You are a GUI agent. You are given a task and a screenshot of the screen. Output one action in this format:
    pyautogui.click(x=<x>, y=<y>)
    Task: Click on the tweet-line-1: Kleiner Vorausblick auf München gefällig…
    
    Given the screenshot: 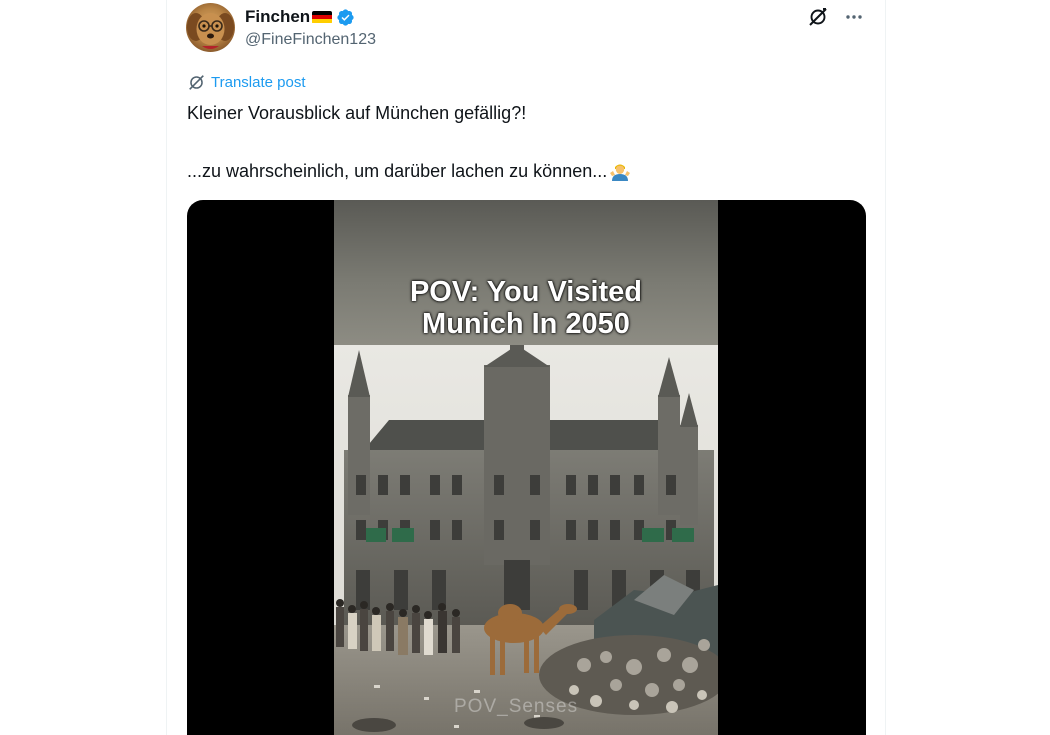 What is the action you would take?
    pyautogui.click(x=357, y=113)
    